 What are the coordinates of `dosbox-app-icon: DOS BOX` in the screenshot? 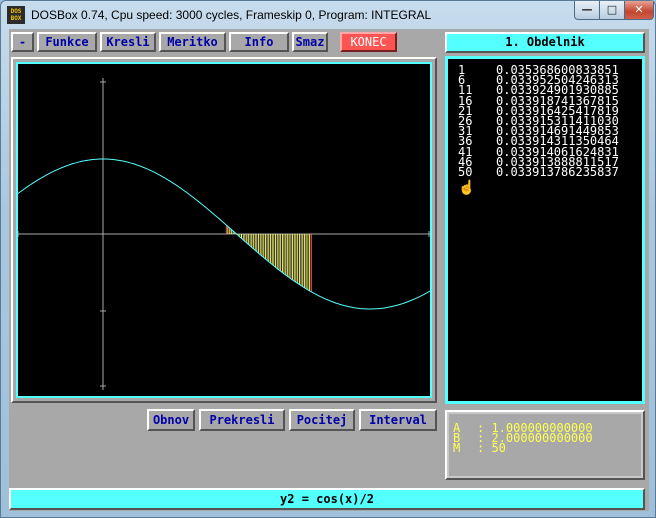 It's located at (16, 15).